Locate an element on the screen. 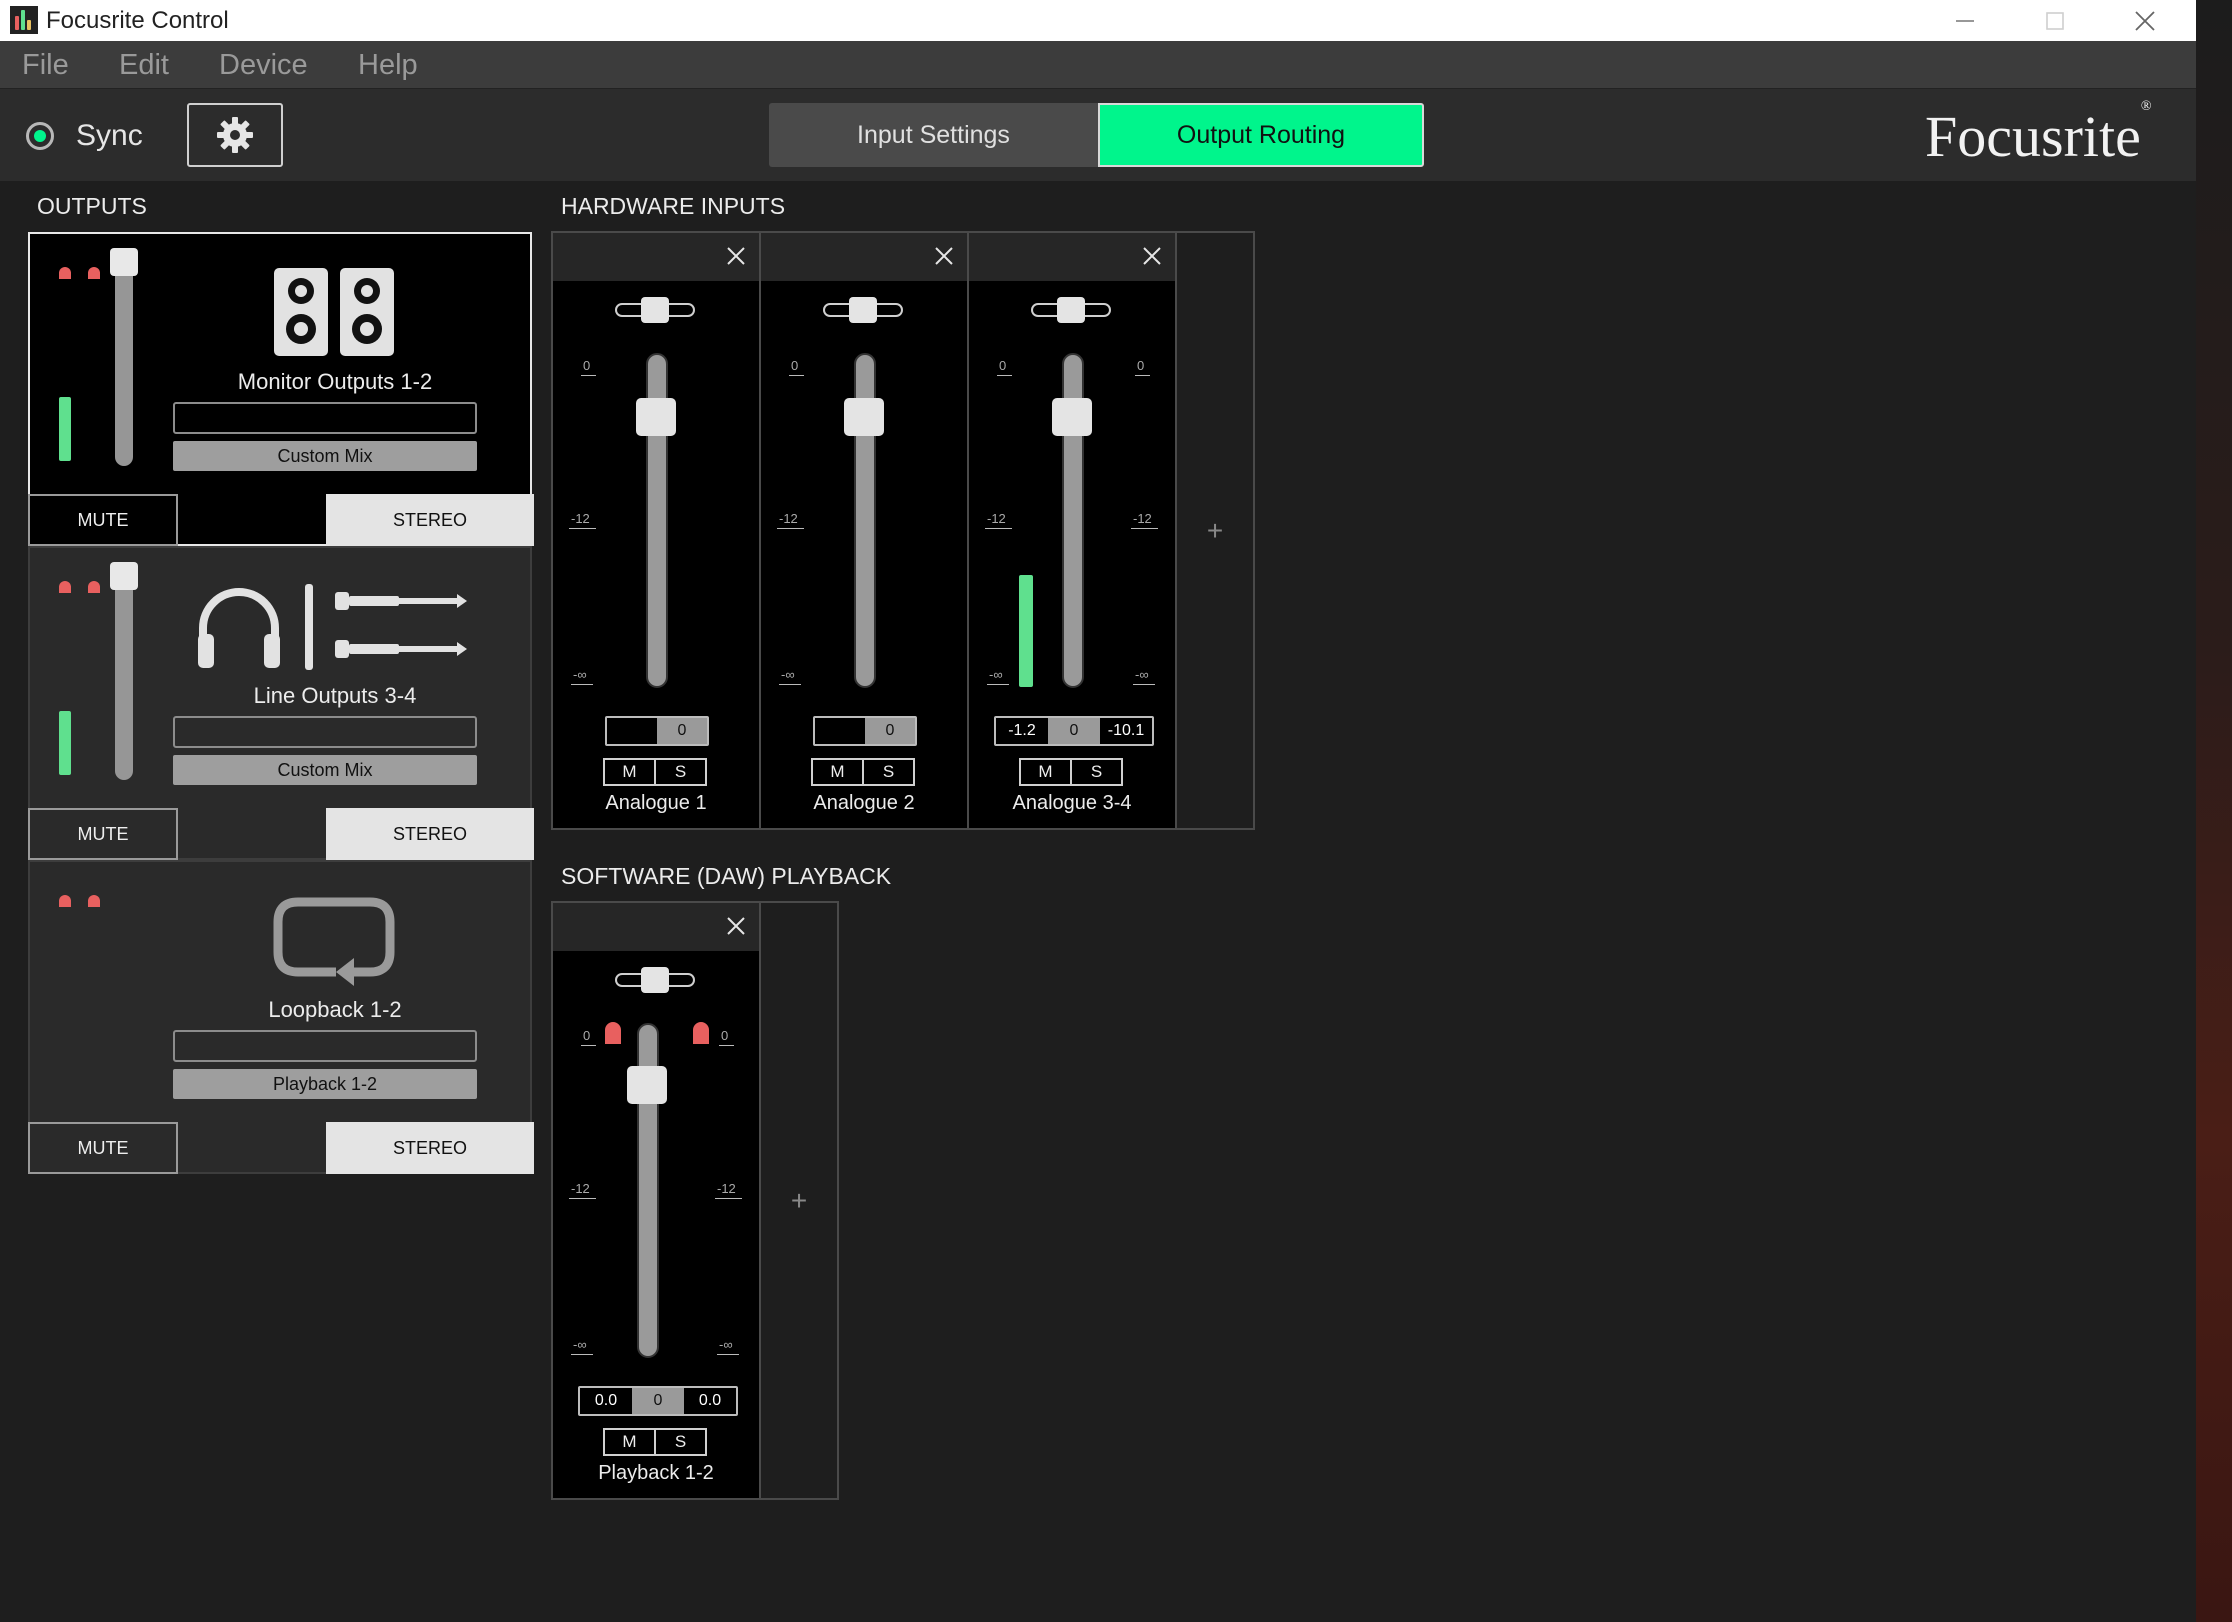 The height and width of the screenshot is (1622, 2232). strip-name: Analogue 3-4 is located at coordinates (1072, 803).